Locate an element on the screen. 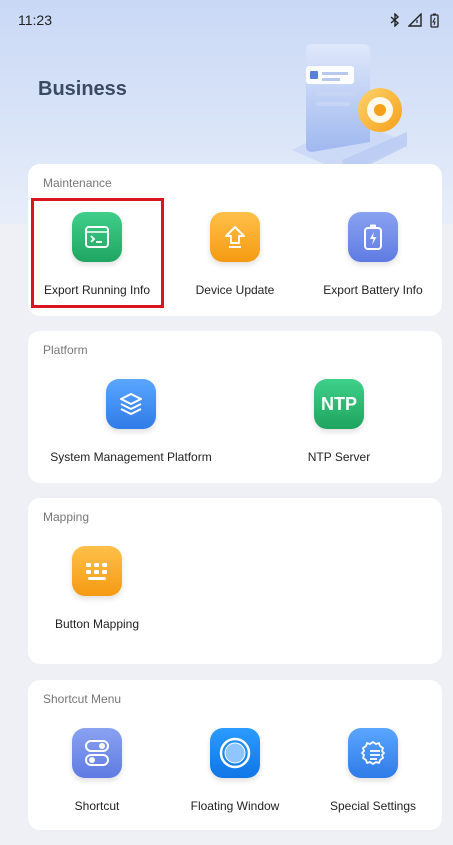 This screenshot has height=845, width=453. section-title: Maintenance is located at coordinates (77, 183).